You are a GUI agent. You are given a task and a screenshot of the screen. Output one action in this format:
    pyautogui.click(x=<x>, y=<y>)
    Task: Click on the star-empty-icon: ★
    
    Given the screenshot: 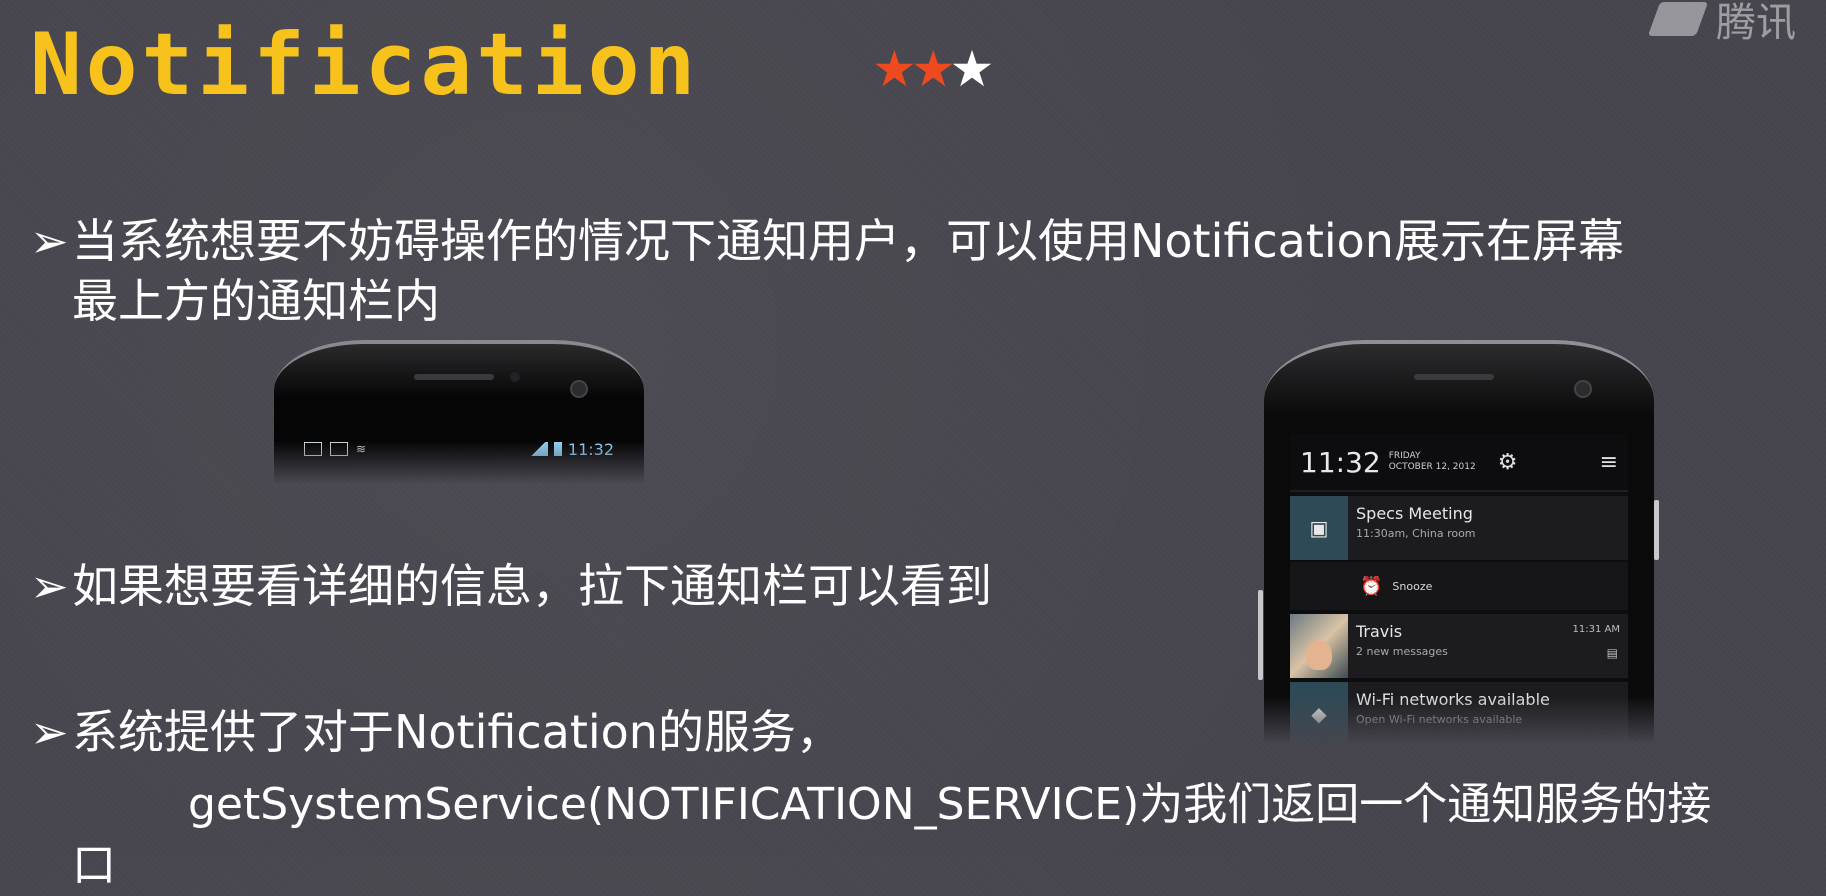 What is the action you would take?
    pyautogui.click(x=972, y=69)
    